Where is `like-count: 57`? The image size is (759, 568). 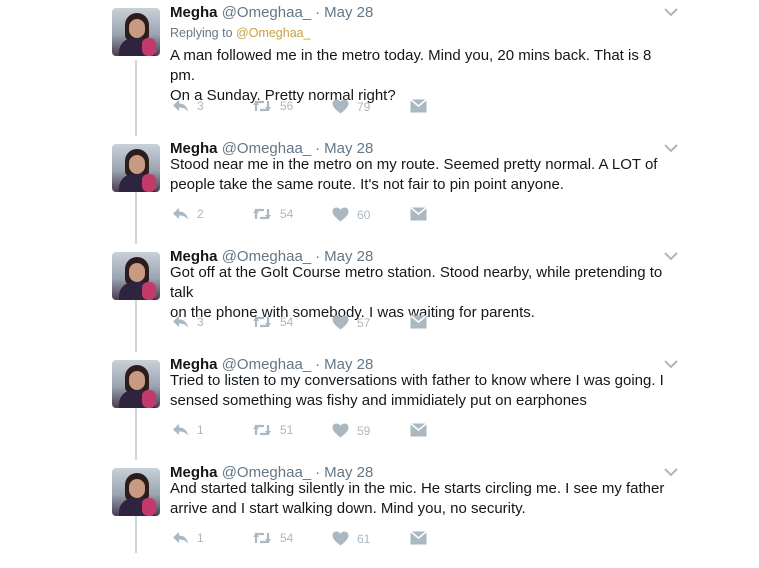
like-count: 57 is located at coordinates (364, 322).